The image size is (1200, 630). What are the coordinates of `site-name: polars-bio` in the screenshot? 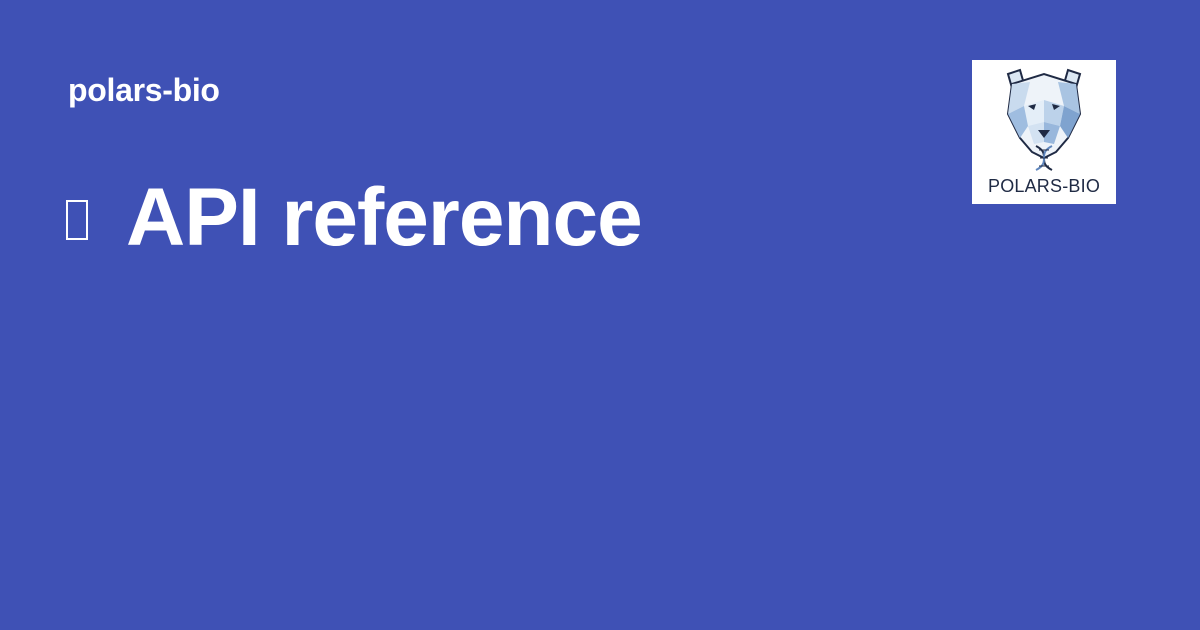 It's located at (144, 90).